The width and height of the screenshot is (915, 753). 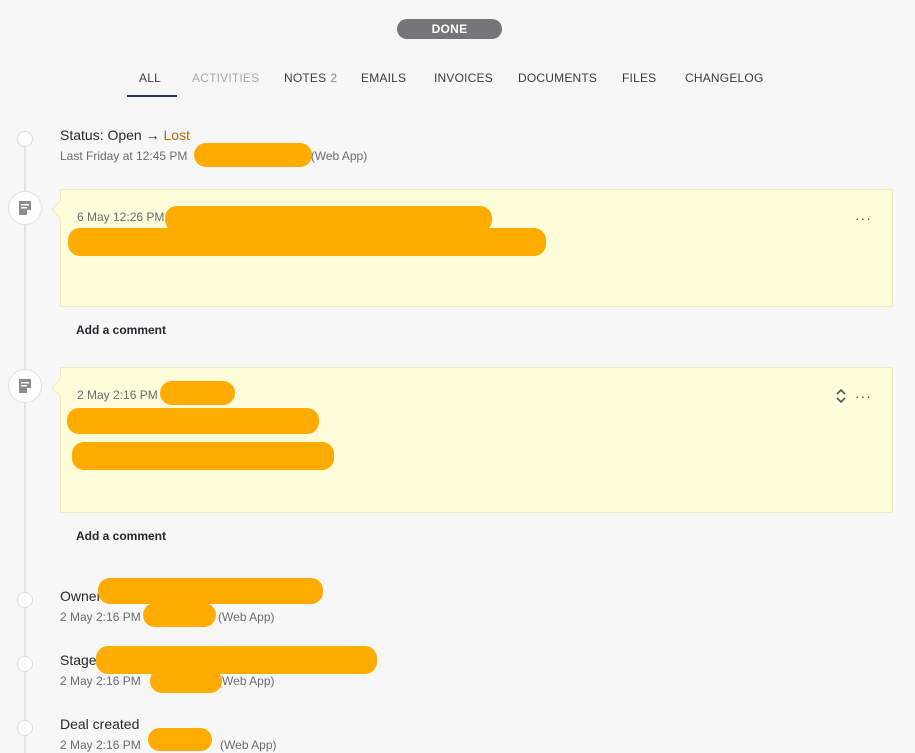 I want to click on tab-documents-label: DOCUMENTS, so click(x=558, y=78).